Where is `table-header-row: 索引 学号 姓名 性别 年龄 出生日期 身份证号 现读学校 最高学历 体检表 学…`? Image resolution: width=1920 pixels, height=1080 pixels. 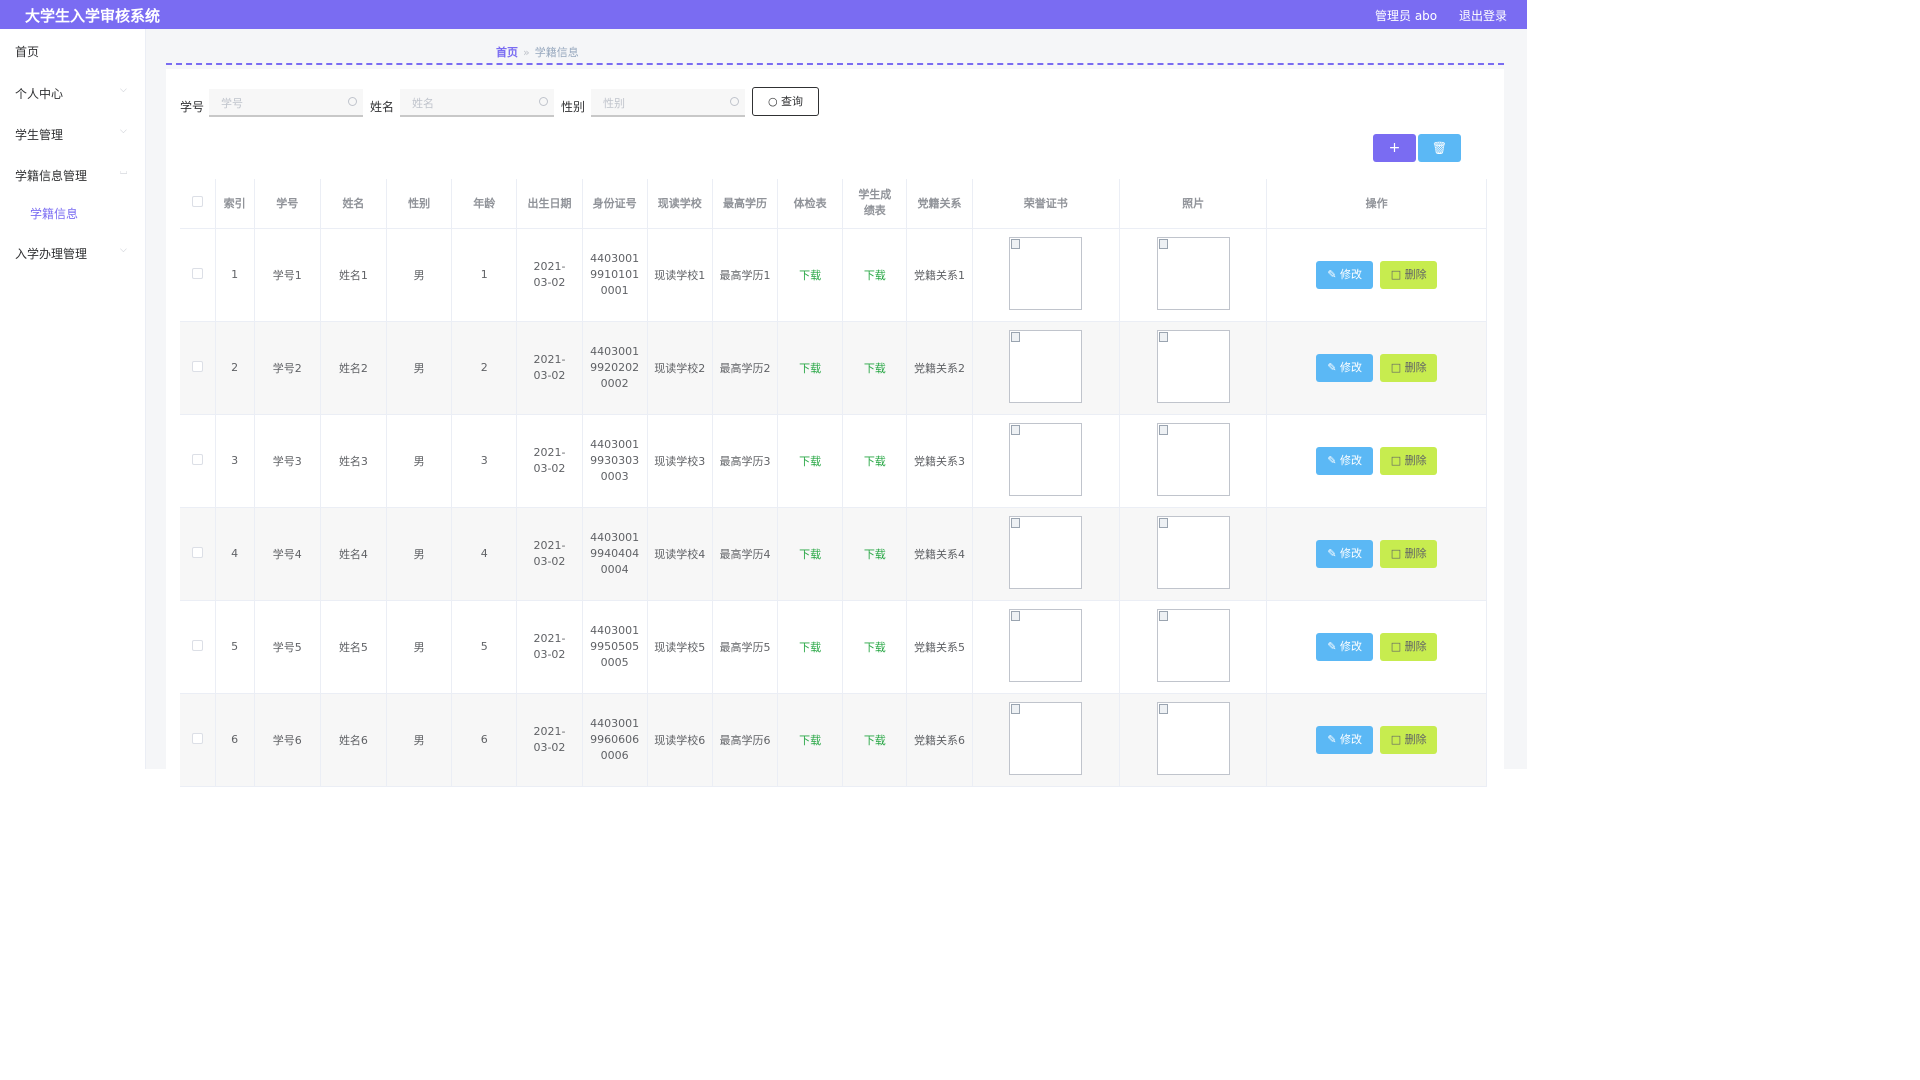
table-header-row: 索引 学号 姓名 性别 年龄 出生日期 身份证号 现读学校 最高学历 体检表 学… is located at coordinates (833, 204).